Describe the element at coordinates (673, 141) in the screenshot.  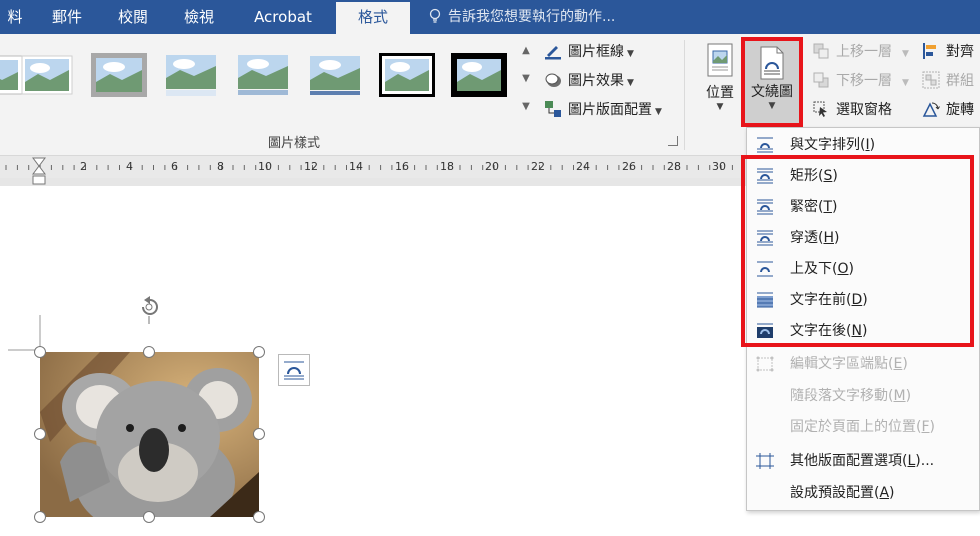
I see `dialog-launcher-icon` at that location.